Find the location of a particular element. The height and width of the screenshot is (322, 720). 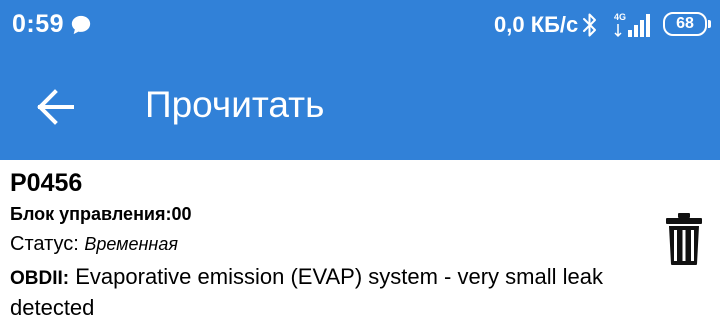

trash-icon is located at coordinates (684, 239).